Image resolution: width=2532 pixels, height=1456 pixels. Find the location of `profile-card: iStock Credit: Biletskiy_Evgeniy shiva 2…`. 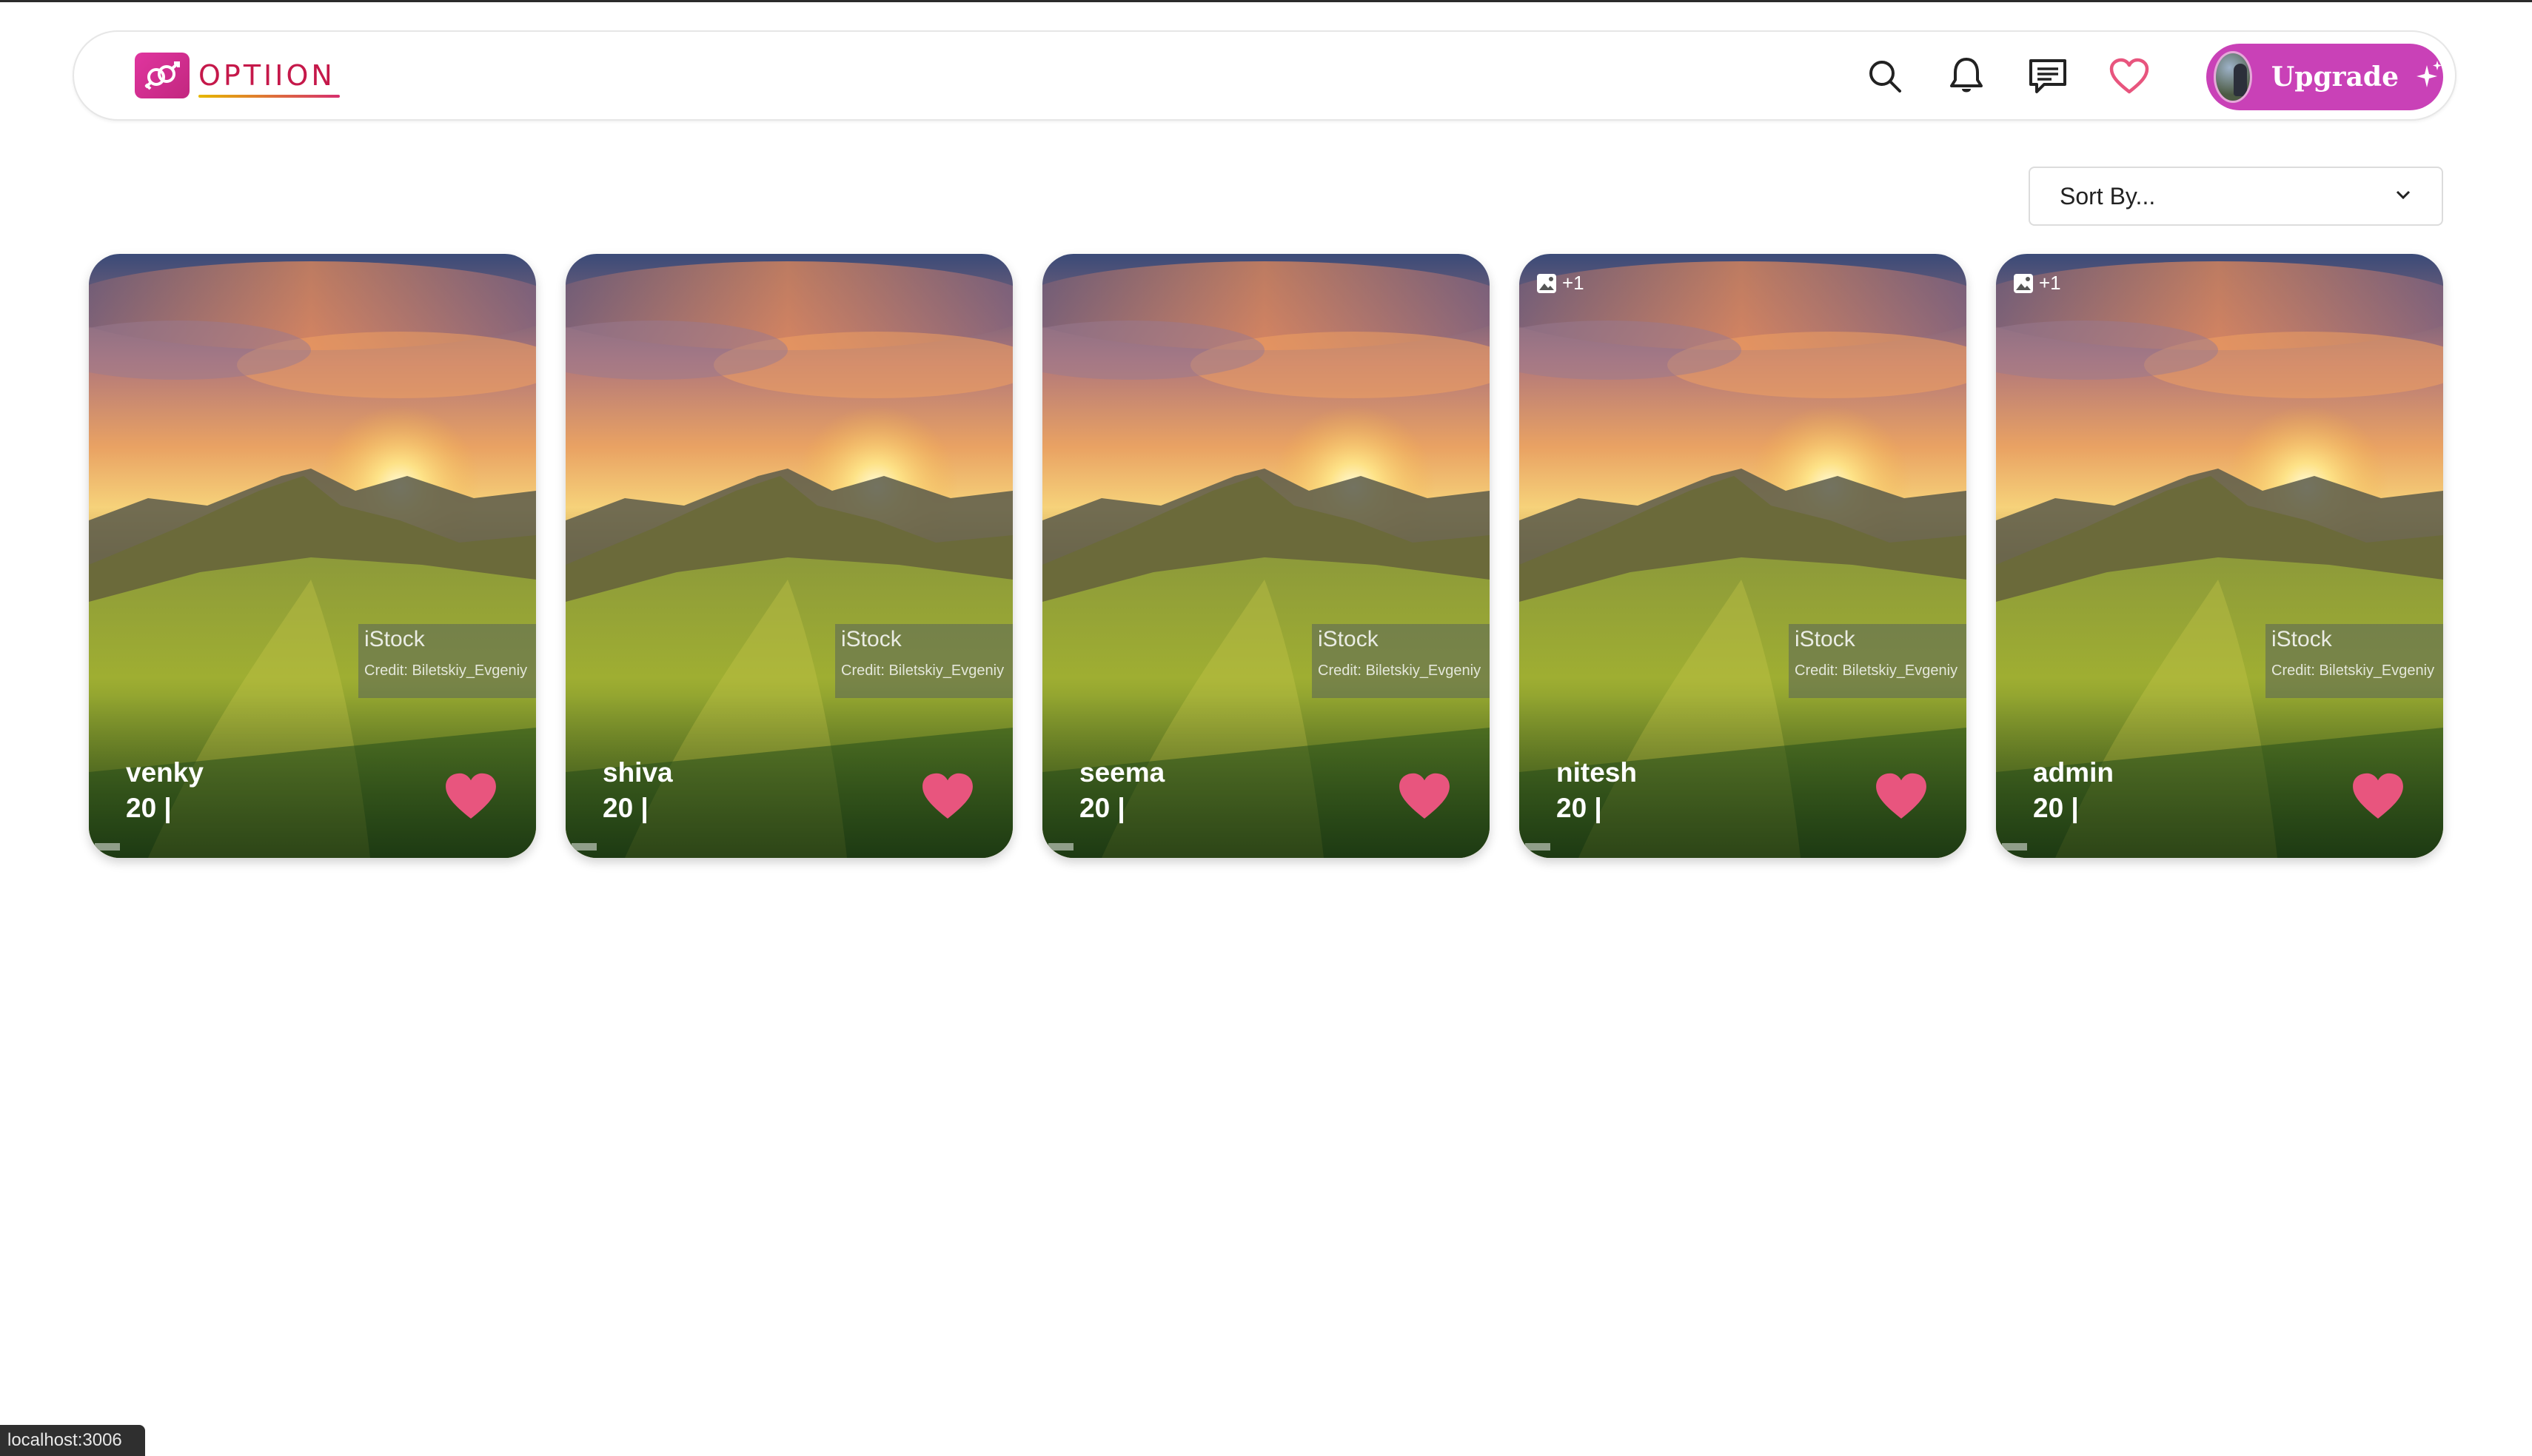

profile-card: iStock Credit: Biletskiy_Evgeniy shiva 2… is located at coordinates (789, 556).